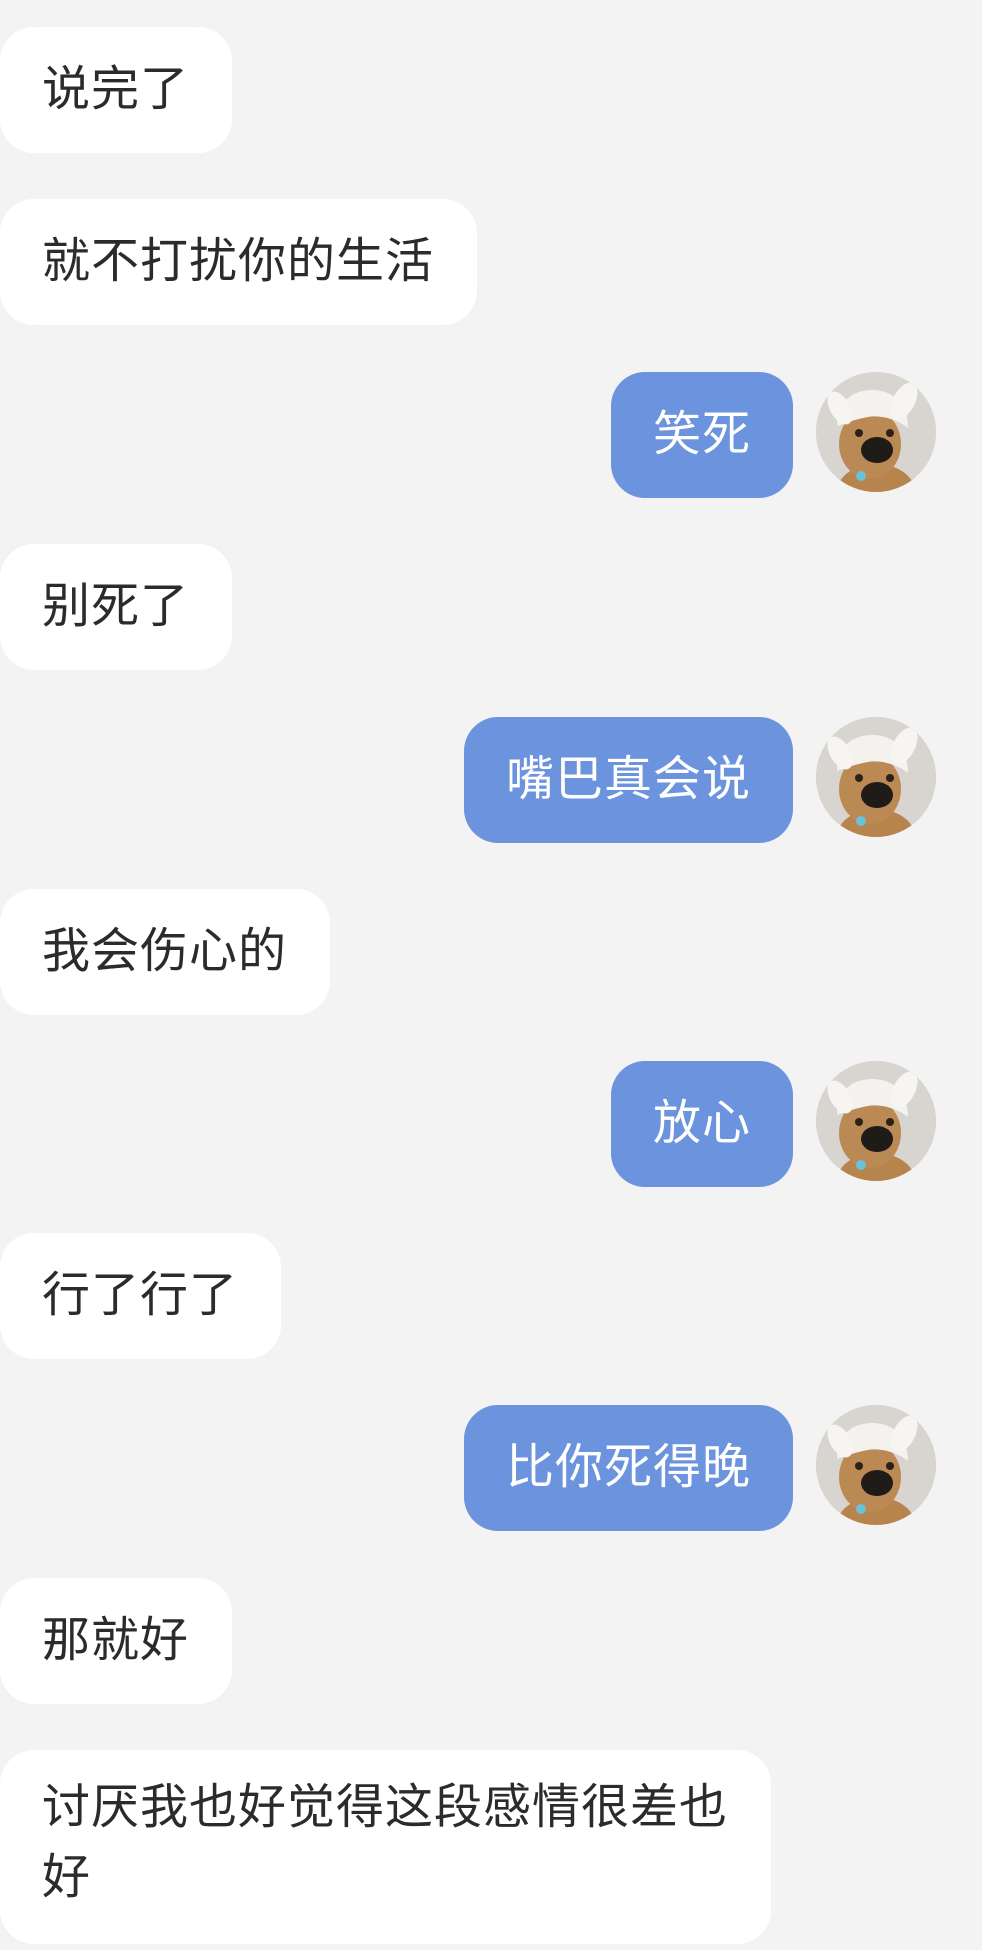 The height and width of the screenshot is (1950, 982). I want to click on message-row: 比你死得晚, so click(491, 1468).